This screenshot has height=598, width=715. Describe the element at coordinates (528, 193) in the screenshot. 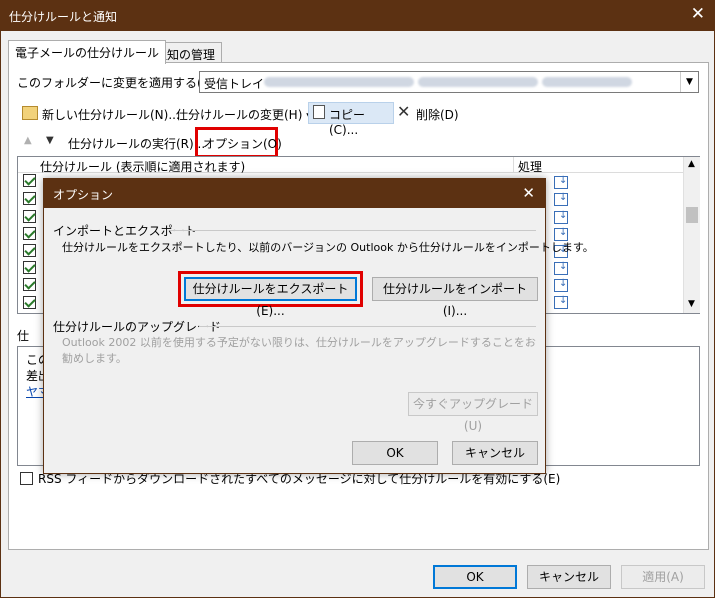

I see `dialog-close-icon: ✕` at that location.